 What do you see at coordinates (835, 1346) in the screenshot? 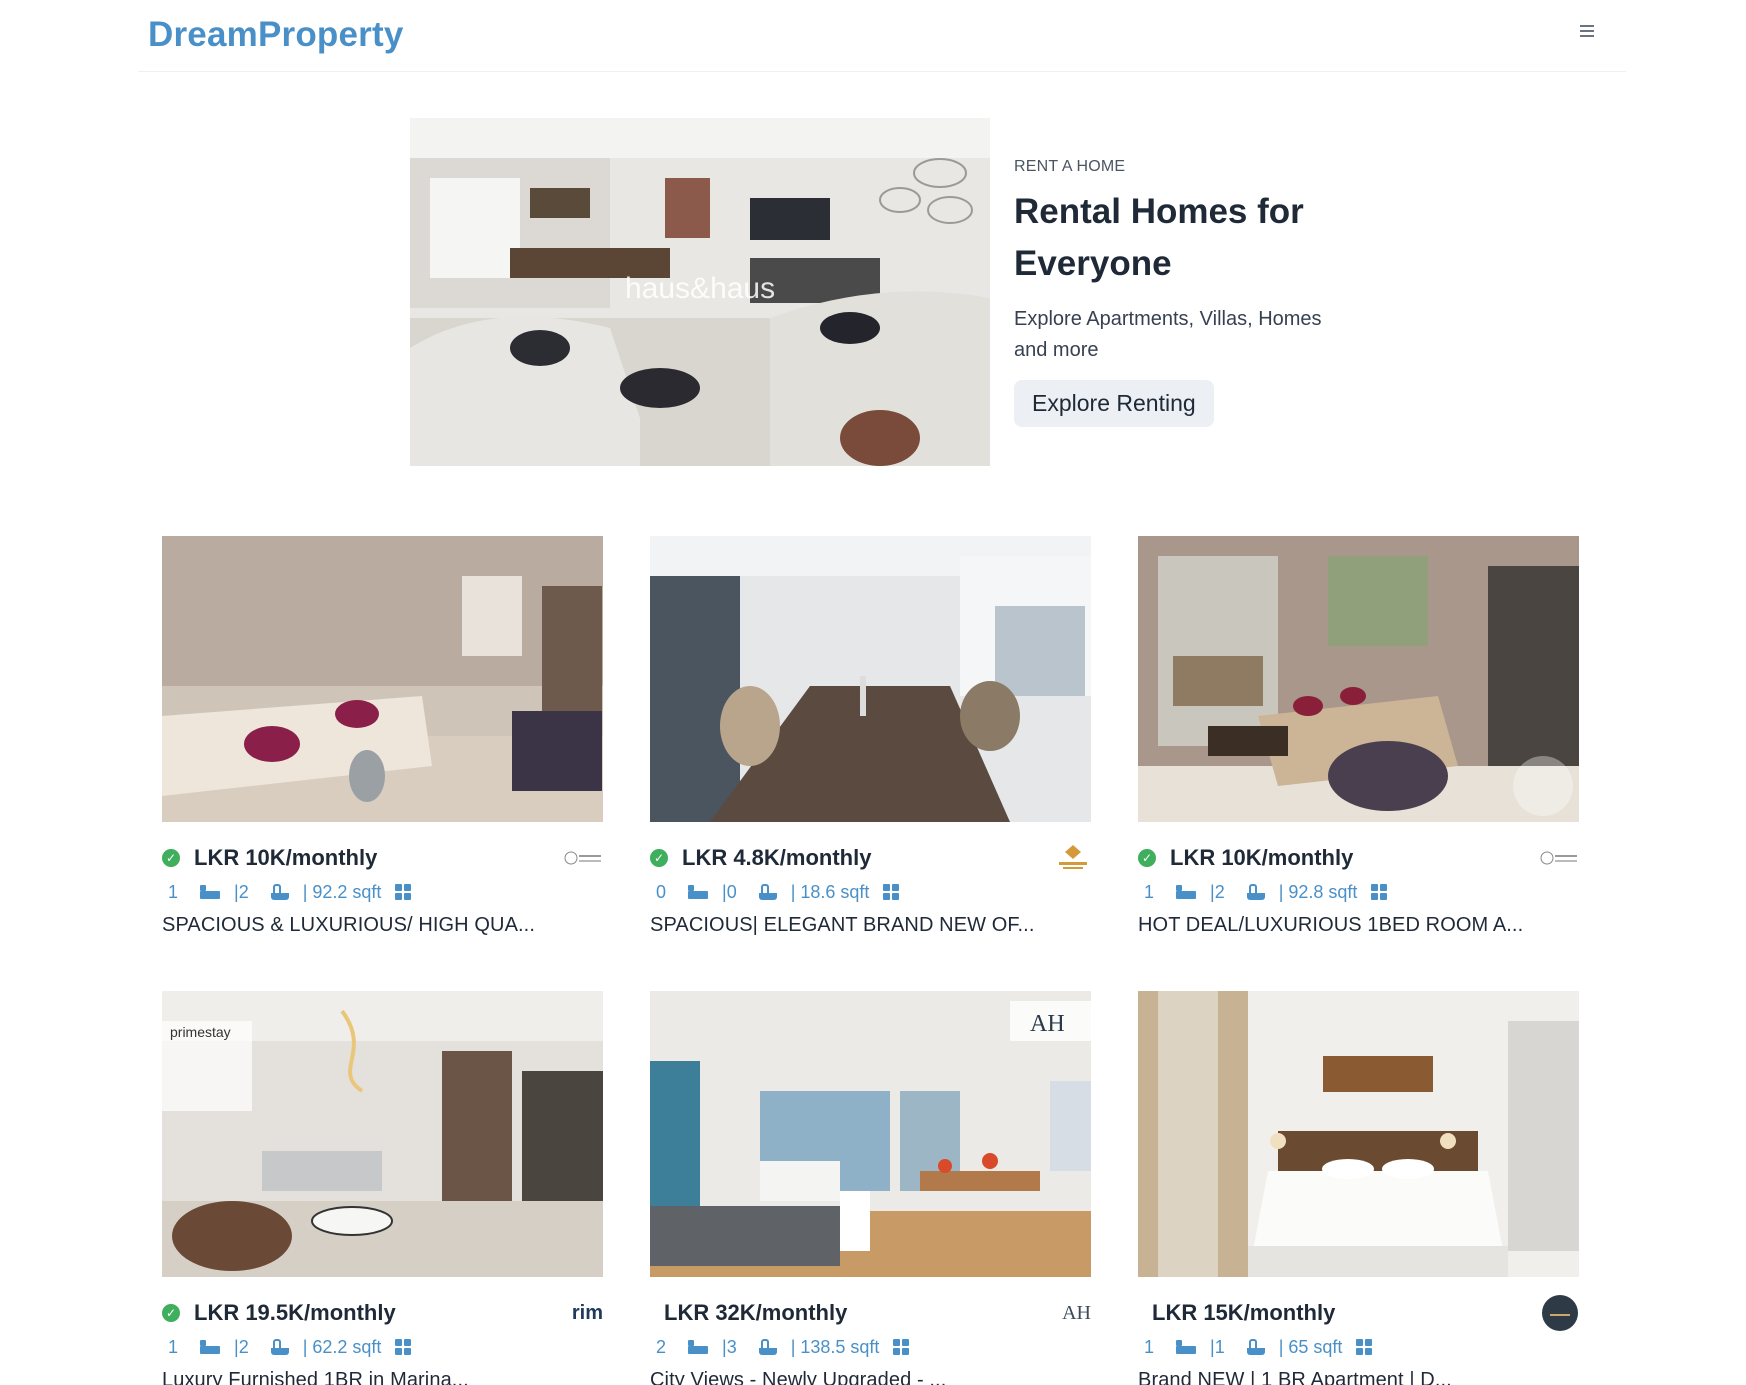
I see `area: | 138.5 sqft` at bounding box center [835, 1346].